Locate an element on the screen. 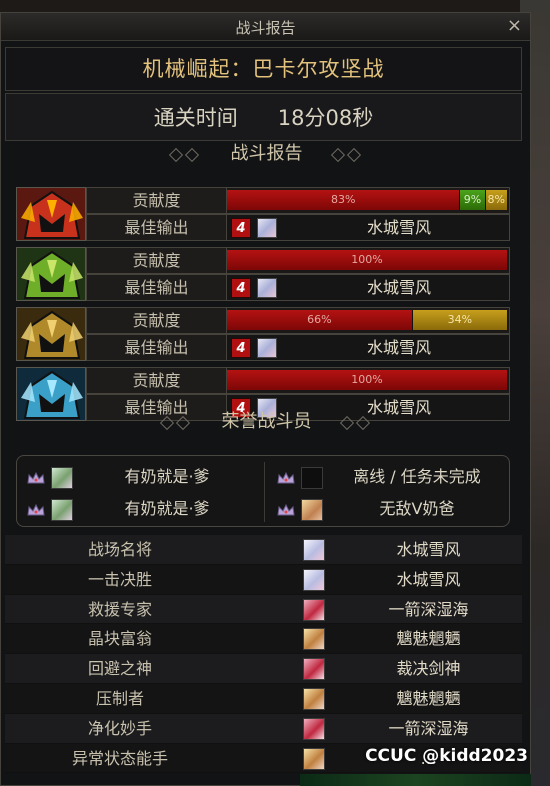 The width and height of the screenshot is (550, 786). report-header-text: 战斗报告 is located at coordinates (266, 153).